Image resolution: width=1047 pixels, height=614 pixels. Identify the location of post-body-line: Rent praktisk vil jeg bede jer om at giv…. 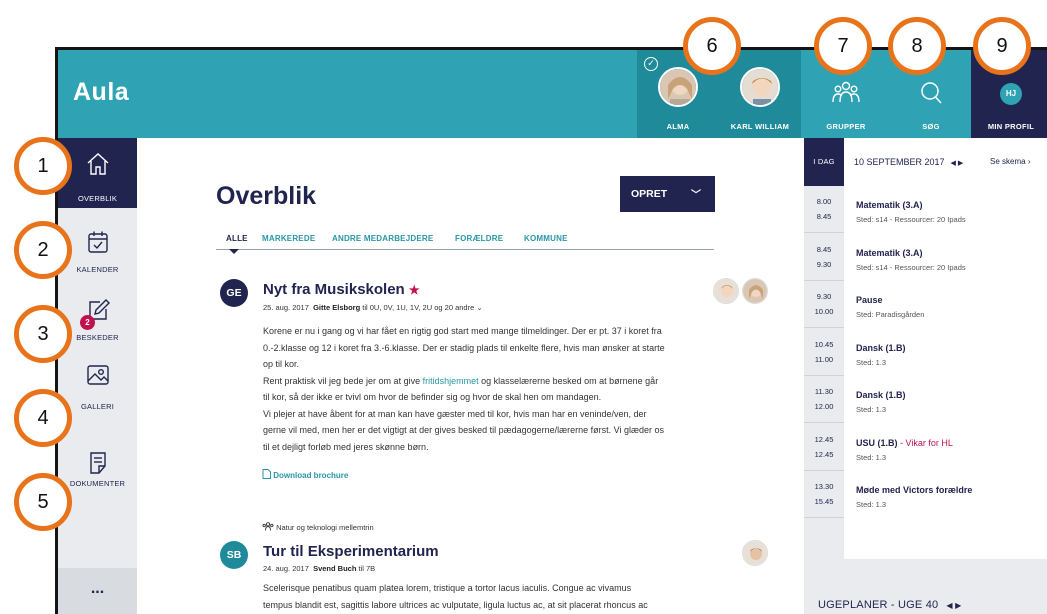
(528, 381).